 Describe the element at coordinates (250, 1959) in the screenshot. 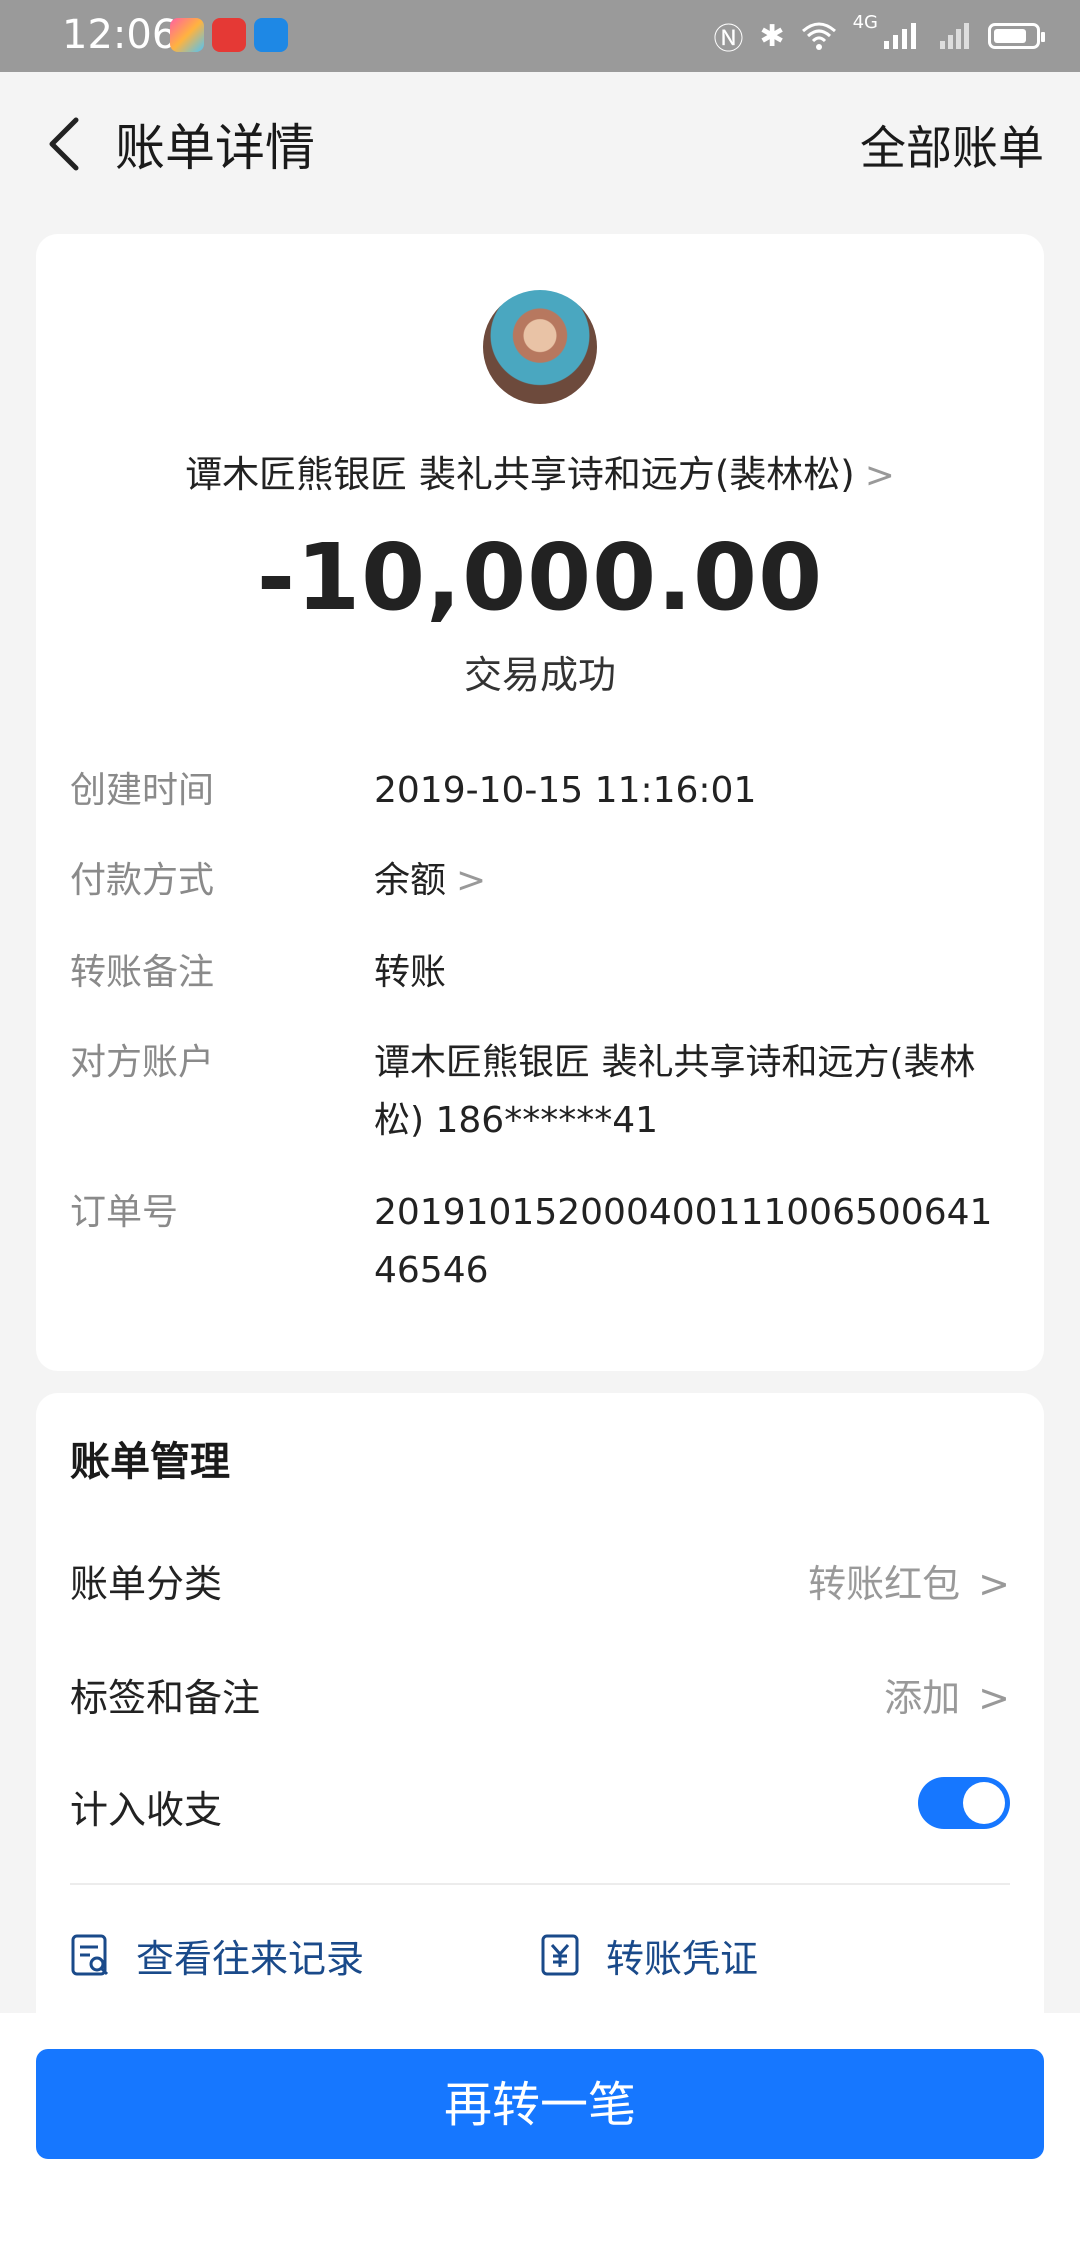

I see `link-label: 查看往来记录` at that location.